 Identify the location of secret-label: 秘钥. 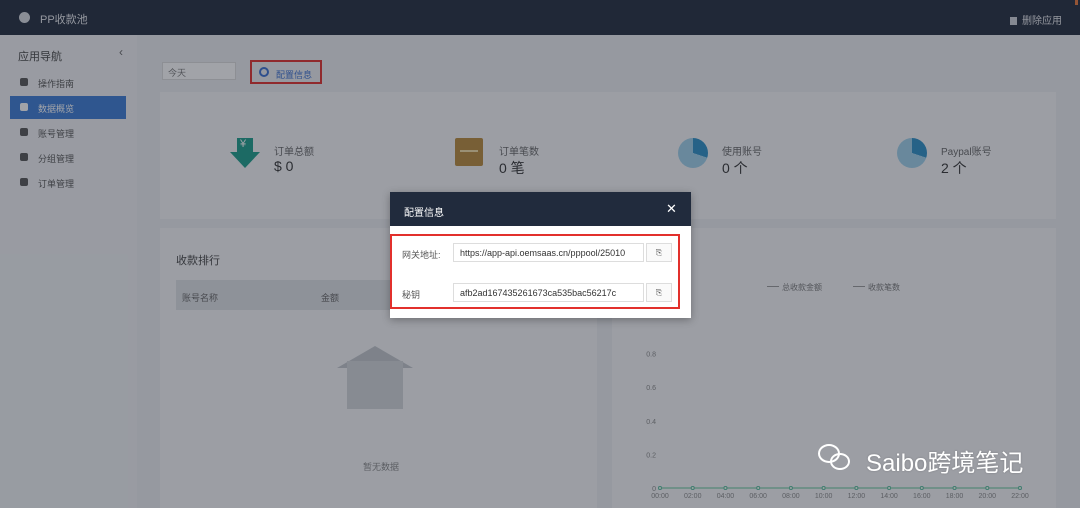
(411, 295).